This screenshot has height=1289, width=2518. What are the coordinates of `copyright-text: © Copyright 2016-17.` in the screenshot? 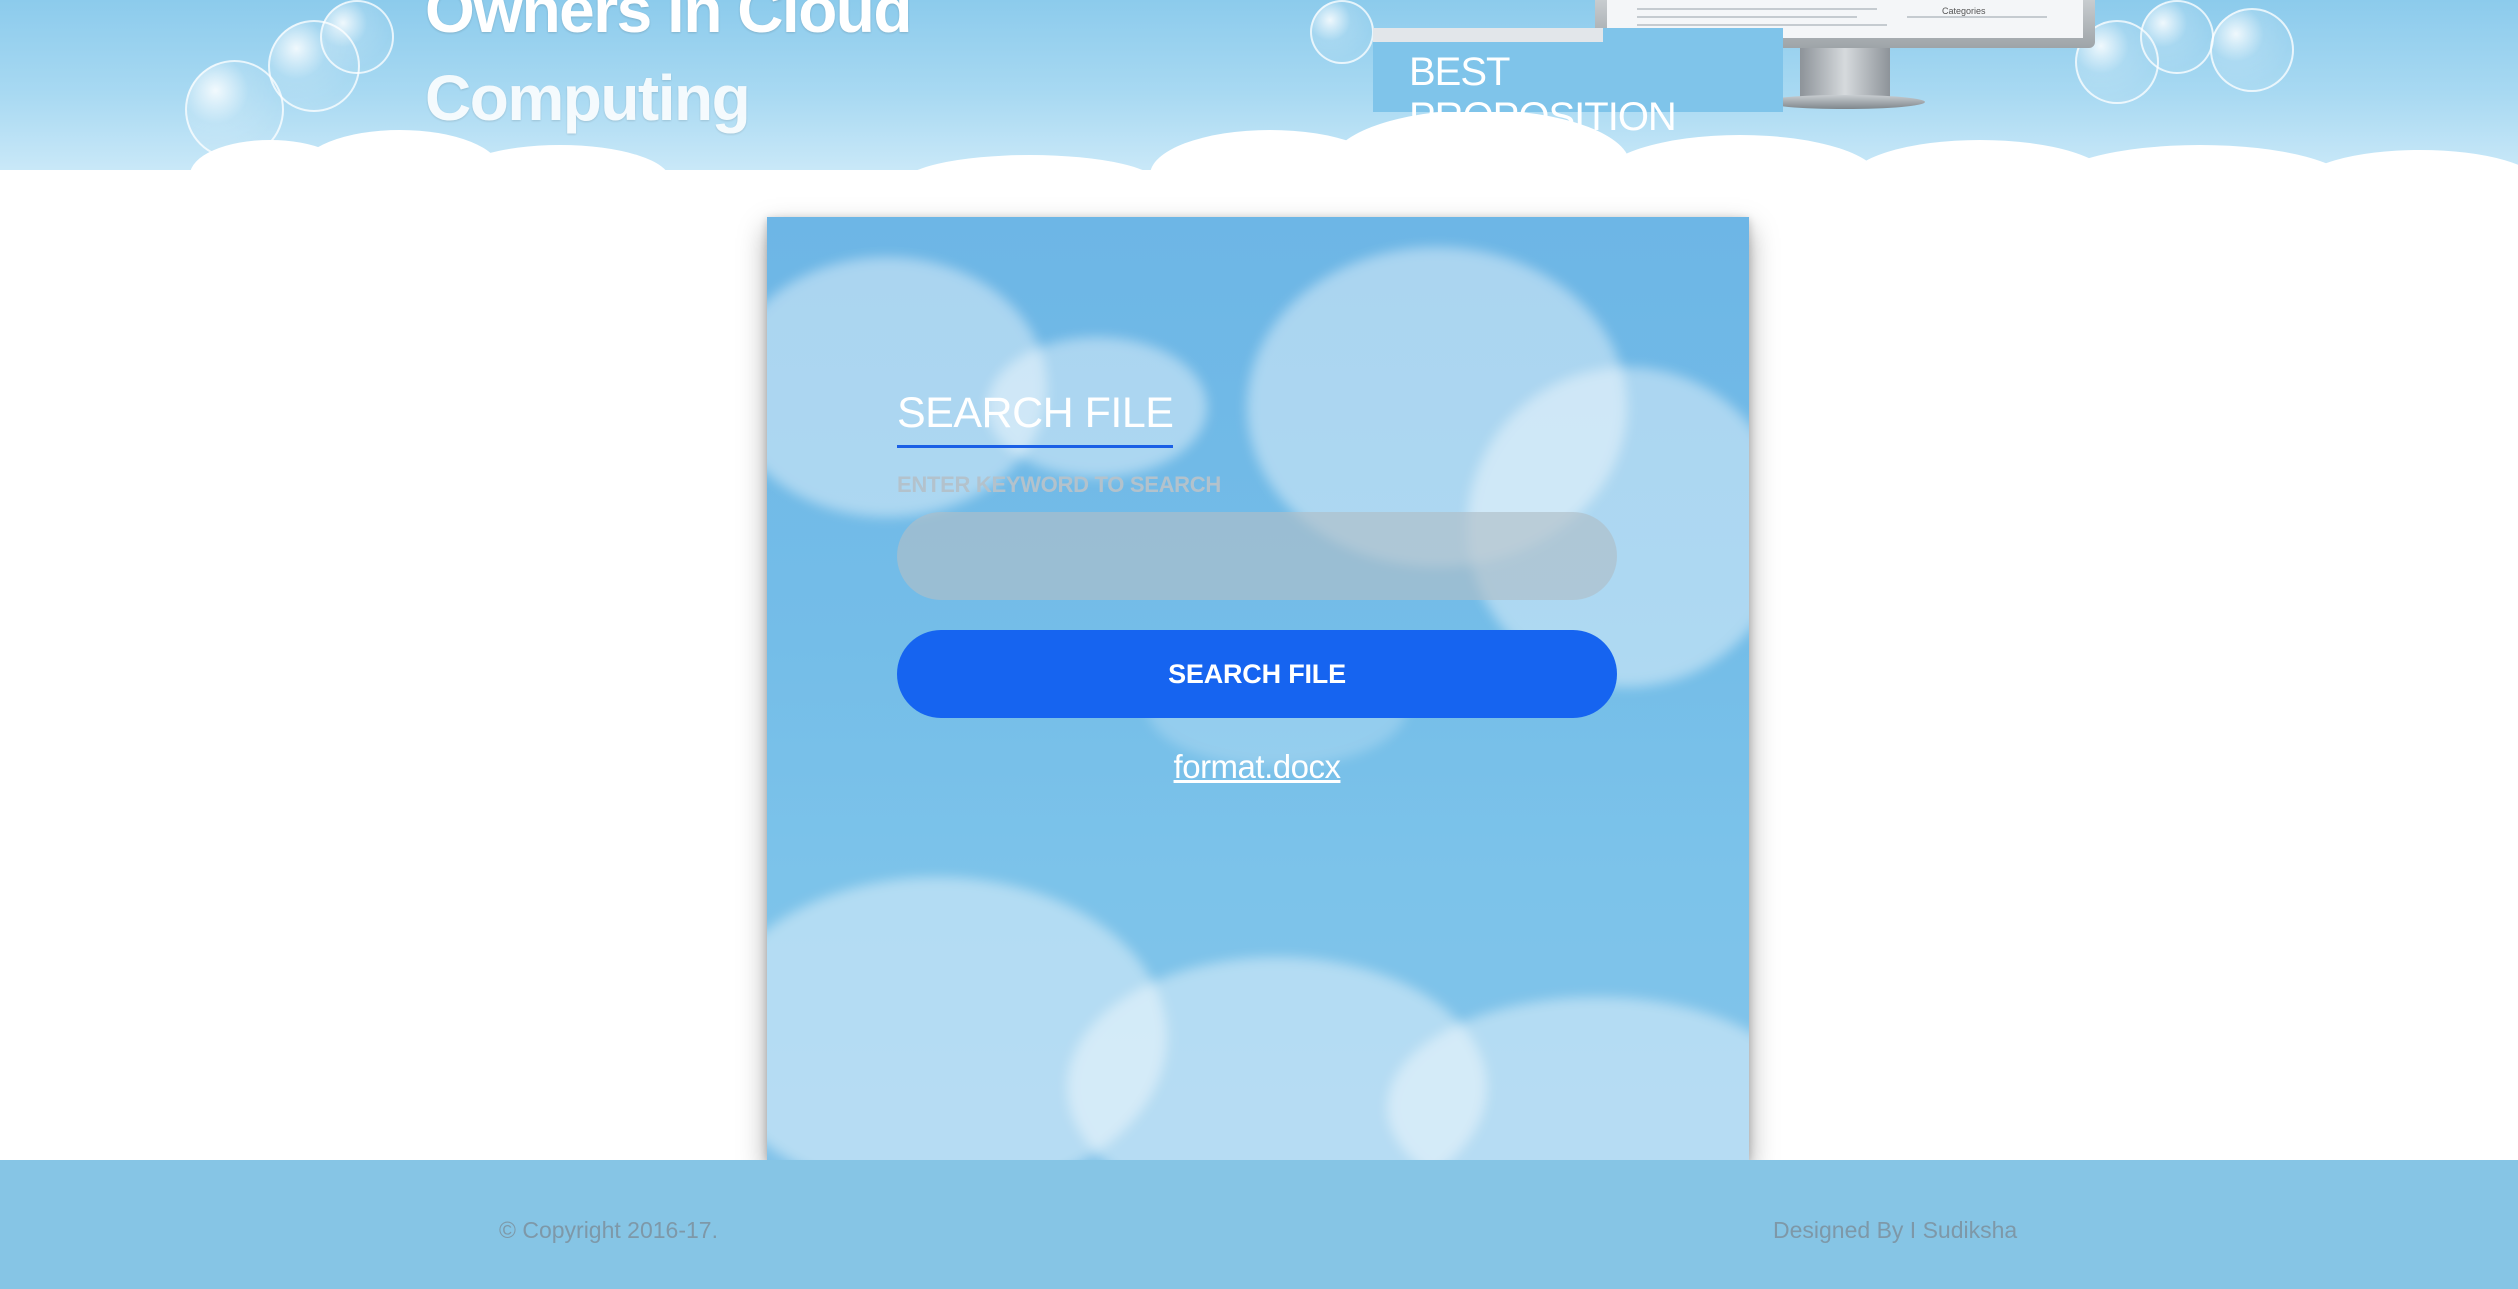 It's located at (608, 1230).